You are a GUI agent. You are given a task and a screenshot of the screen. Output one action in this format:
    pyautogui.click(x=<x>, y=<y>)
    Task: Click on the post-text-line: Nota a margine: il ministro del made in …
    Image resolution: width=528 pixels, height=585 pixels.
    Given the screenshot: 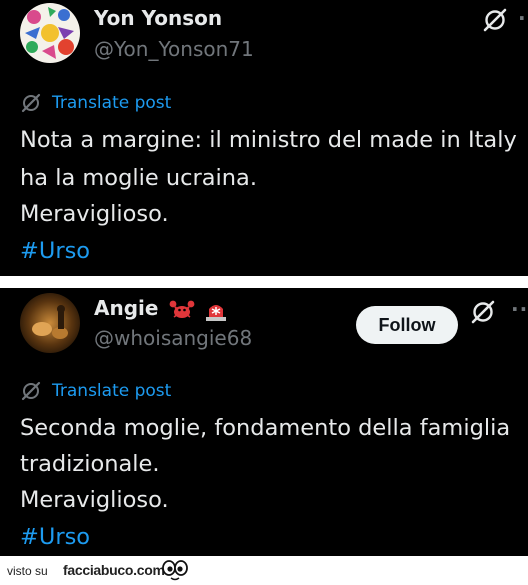 What is the action you would take?
    pyautogui.click(x=268, y=140)
    